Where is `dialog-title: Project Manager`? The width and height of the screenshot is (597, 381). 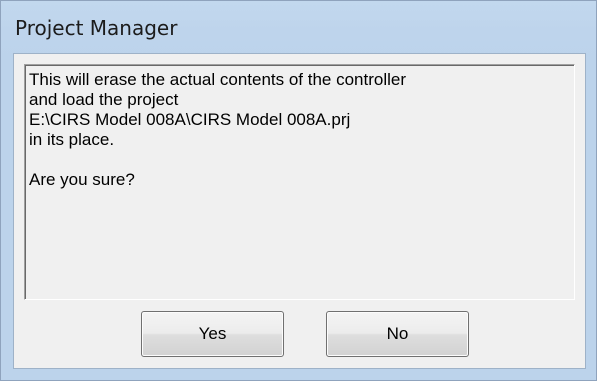 dialog-title: Project Manager is located at coordinates (96, 28).